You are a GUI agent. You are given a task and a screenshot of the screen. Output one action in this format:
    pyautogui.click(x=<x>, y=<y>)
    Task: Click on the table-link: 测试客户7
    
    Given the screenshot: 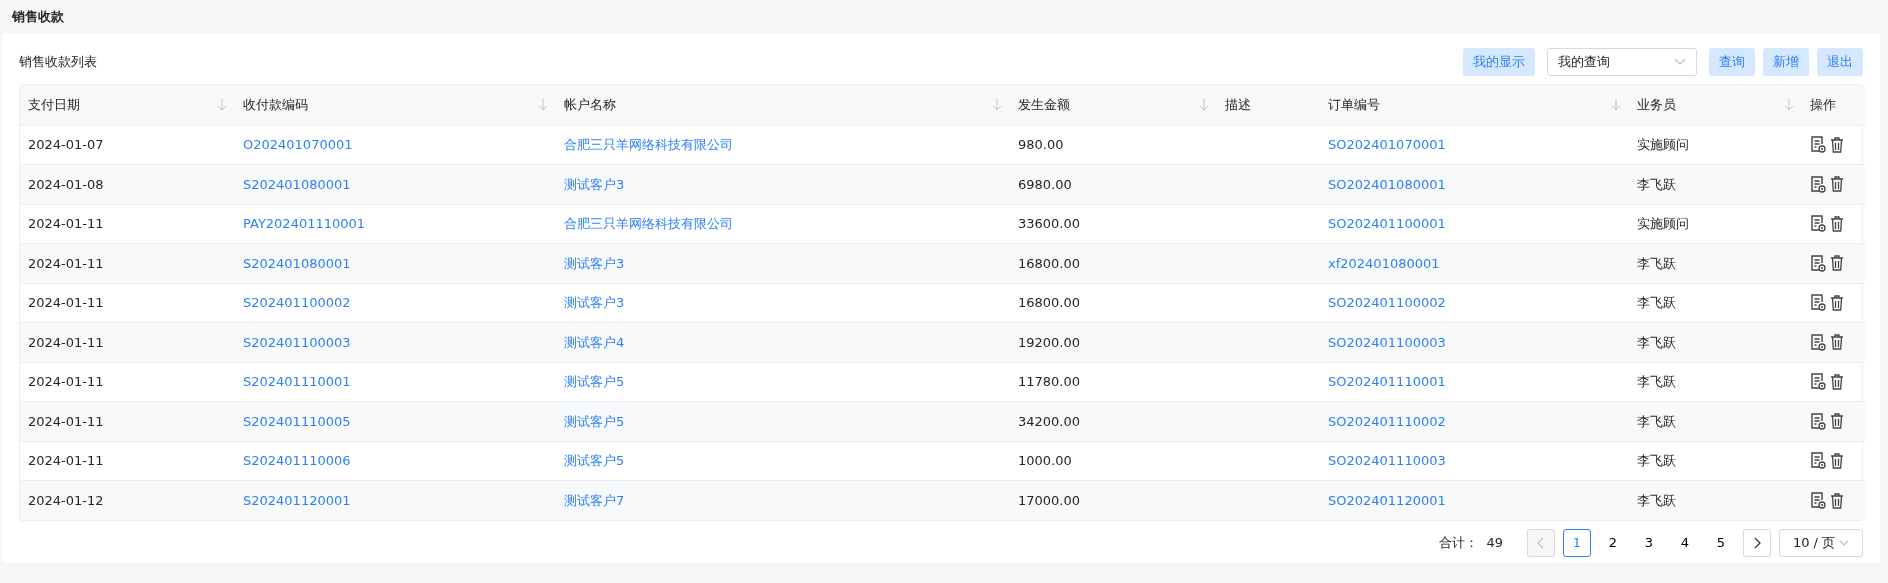 What is the action you would take?
    pyautogui.click(x=594, y=500)
    